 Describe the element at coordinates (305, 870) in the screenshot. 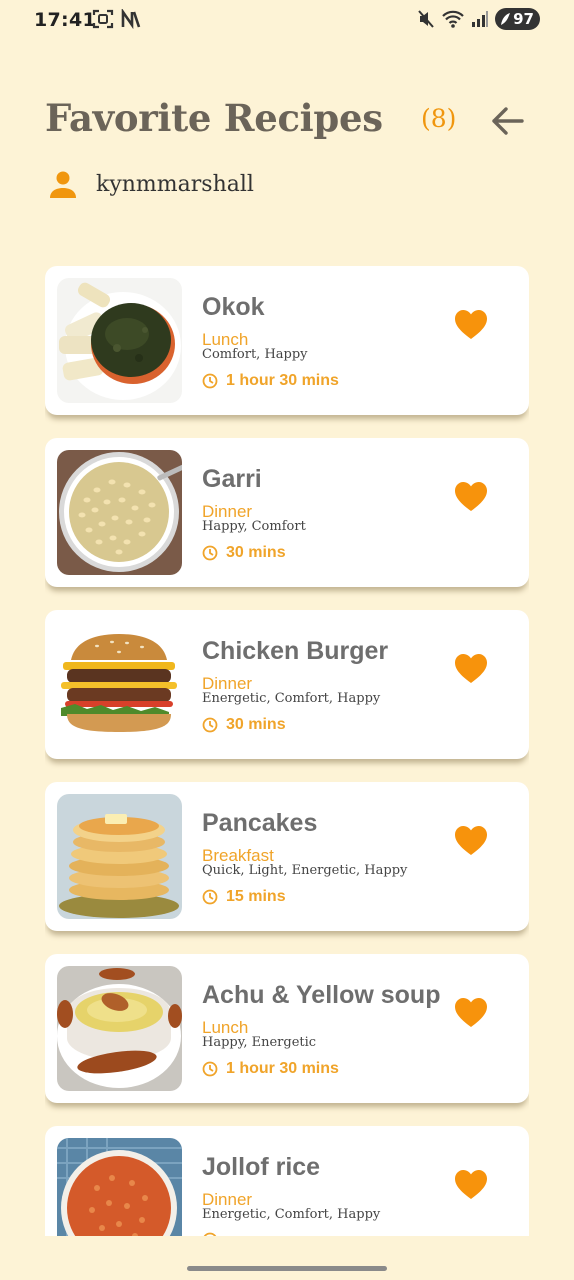

I see `recipe-moods: Quick, Light, Energetic, Happy` at that location.